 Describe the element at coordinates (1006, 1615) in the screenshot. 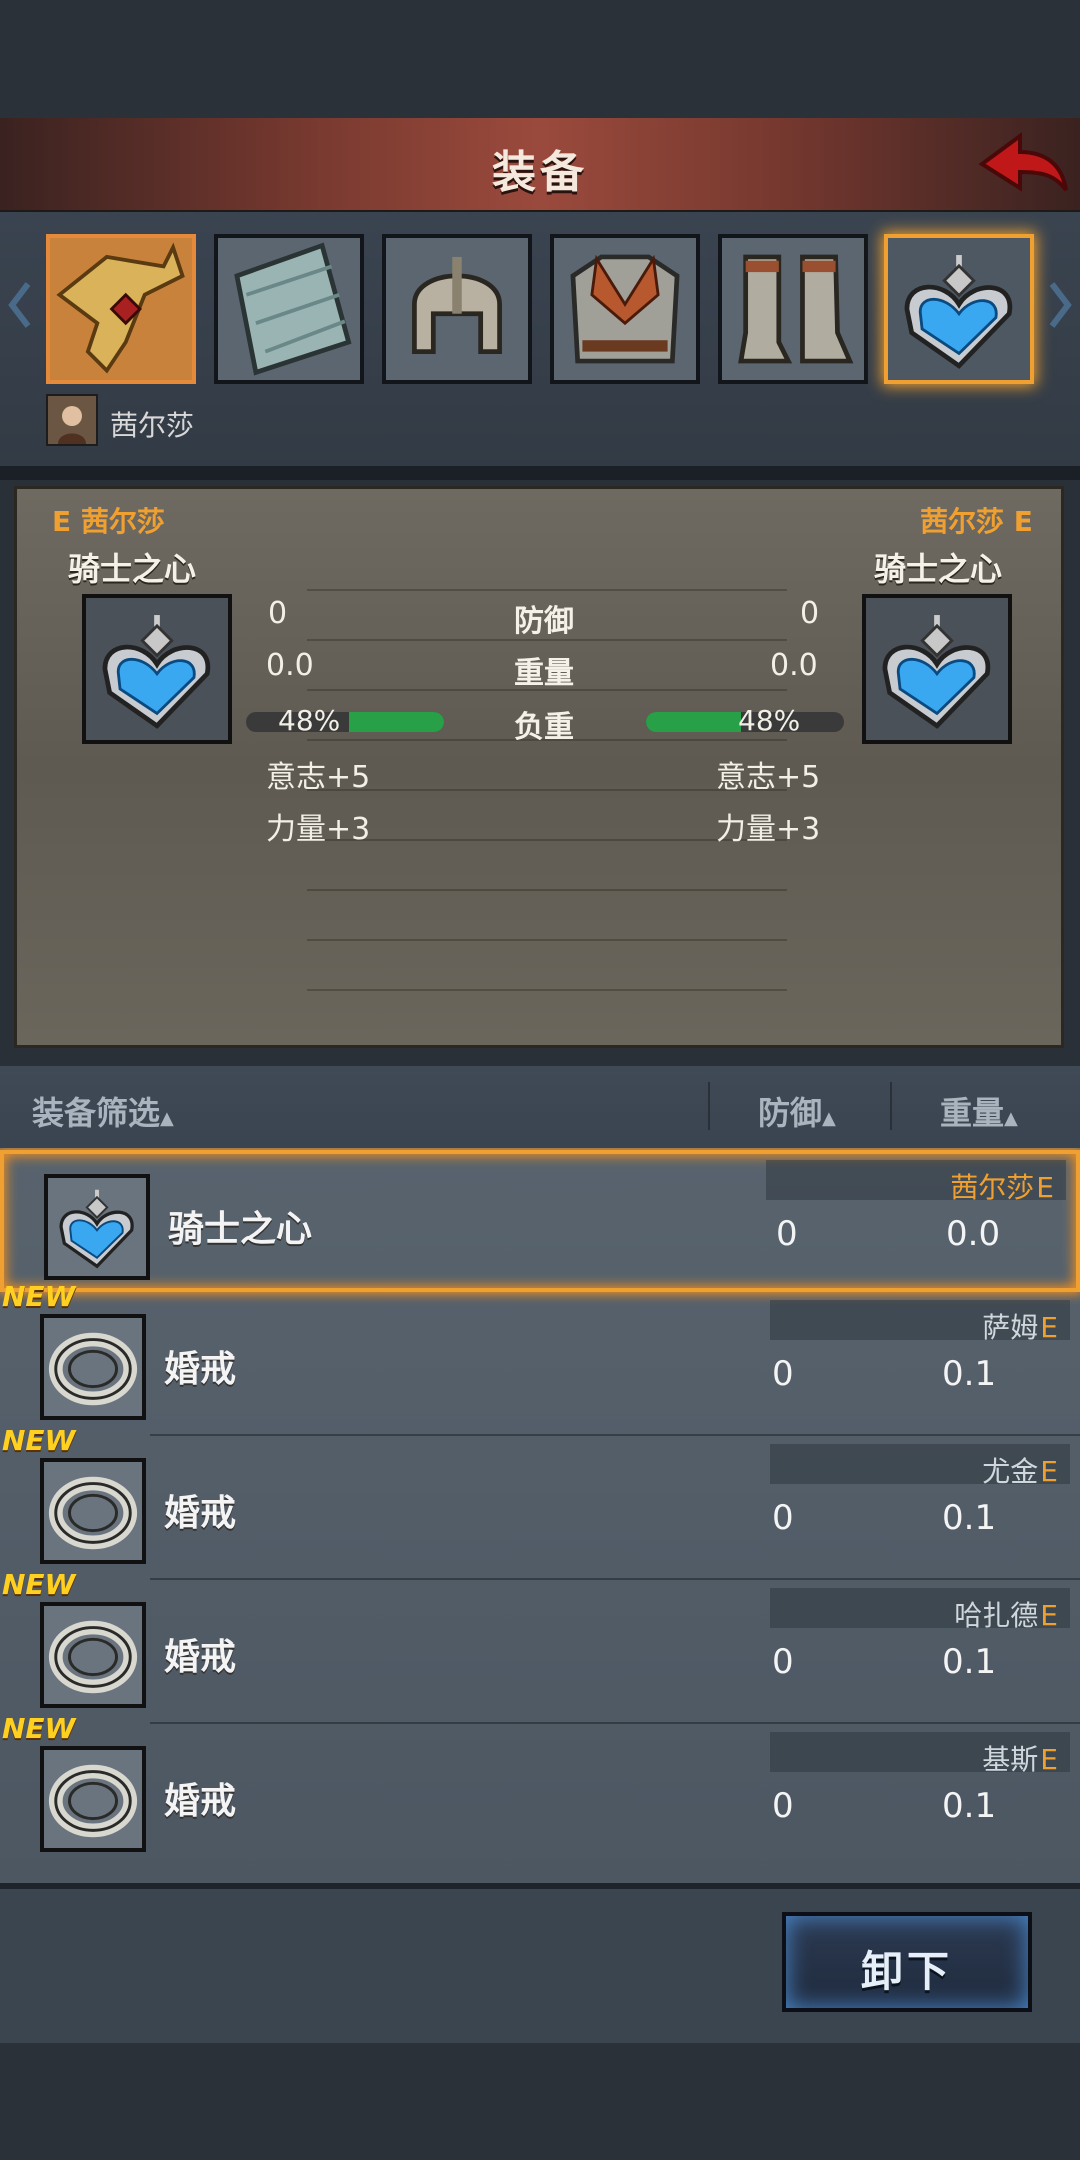

I see `owner-label: 哈扎德E` at that location.